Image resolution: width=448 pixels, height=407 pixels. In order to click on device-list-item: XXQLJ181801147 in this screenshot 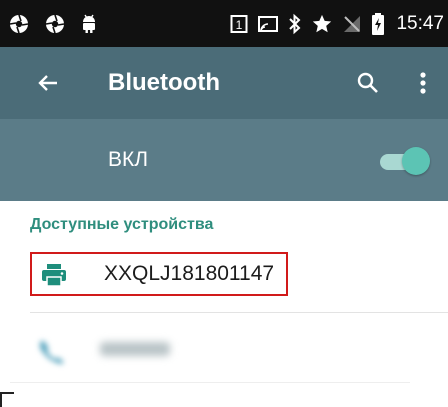, I will do `click(159, 274)`.